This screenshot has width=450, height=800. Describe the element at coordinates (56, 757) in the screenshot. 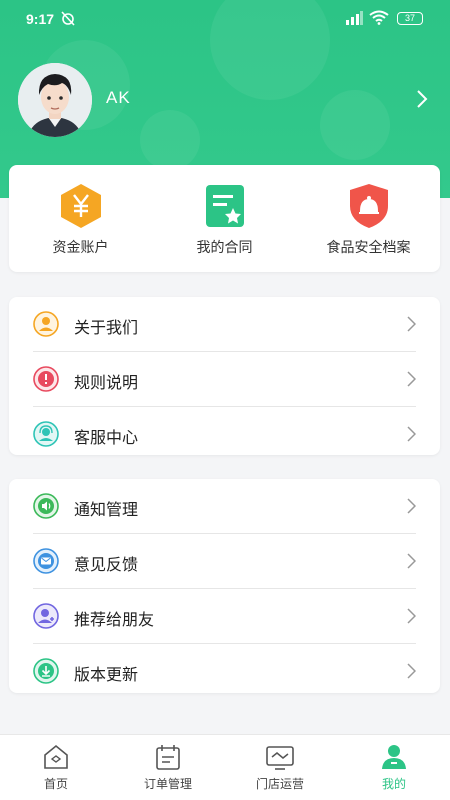

I see `home-icon` at that location.